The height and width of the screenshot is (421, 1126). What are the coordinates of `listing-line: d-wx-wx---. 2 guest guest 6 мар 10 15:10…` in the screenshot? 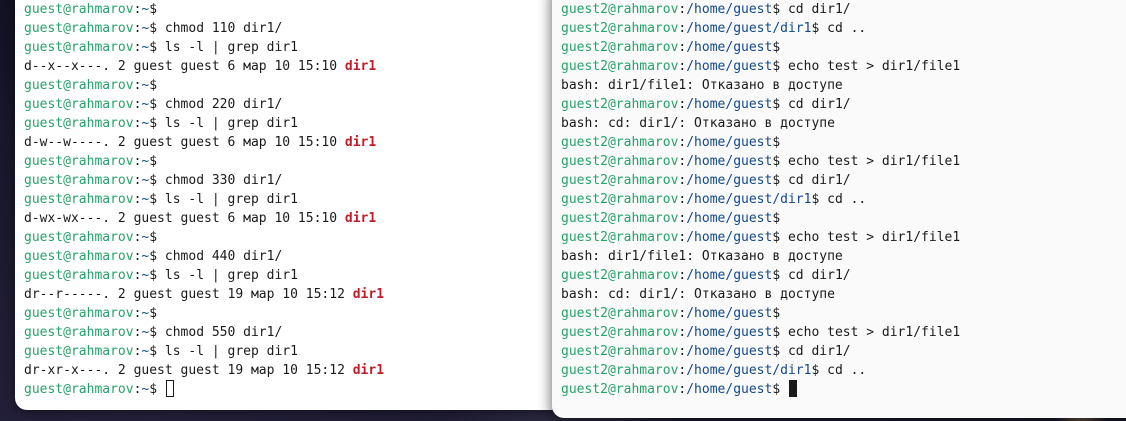 It's located at (293, 218).